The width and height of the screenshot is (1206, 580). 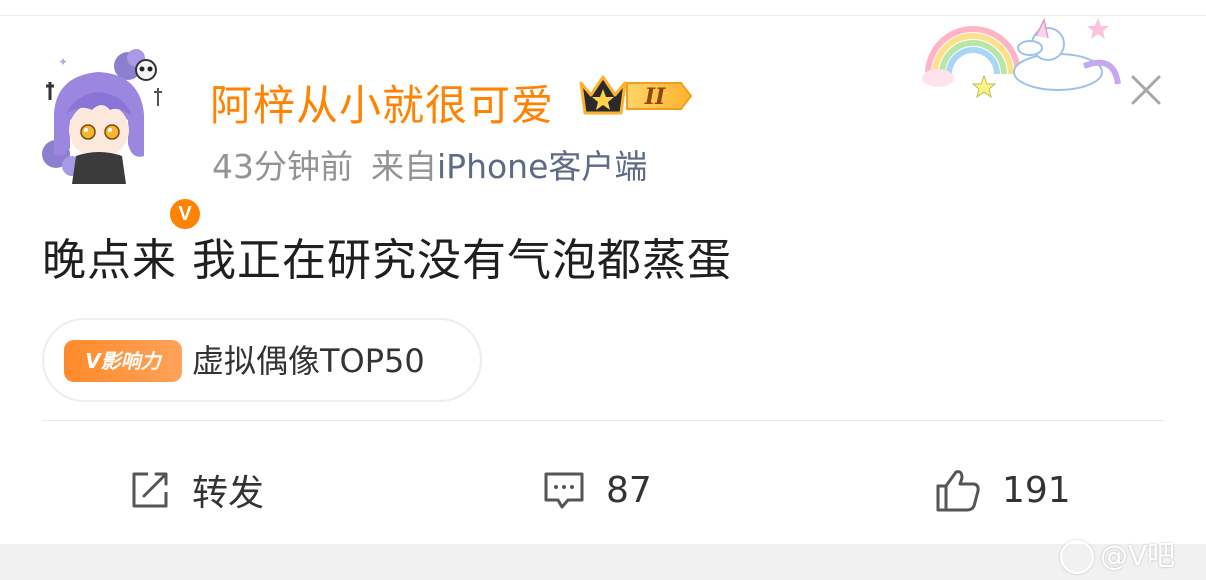 What do you see at coordinates (1036, 490) in the screenshot?
I see `like-count: 191` at bounding box center [1036, 490].